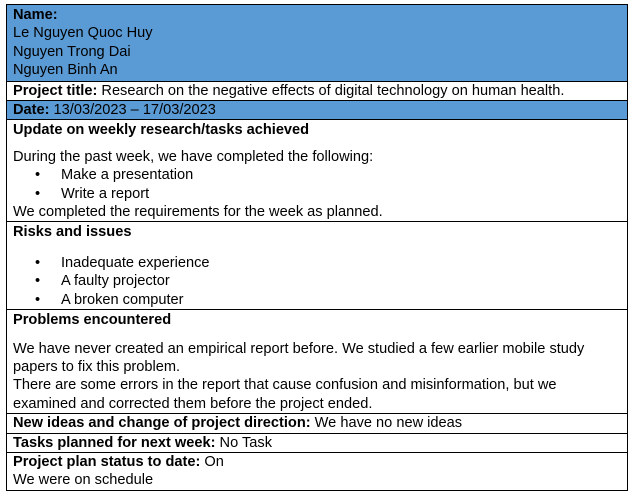 Image resolution: width=633 pixels, height=492 pixels. I want to click on tasks-label: Tasks planned for next week:, so click(114, 442).